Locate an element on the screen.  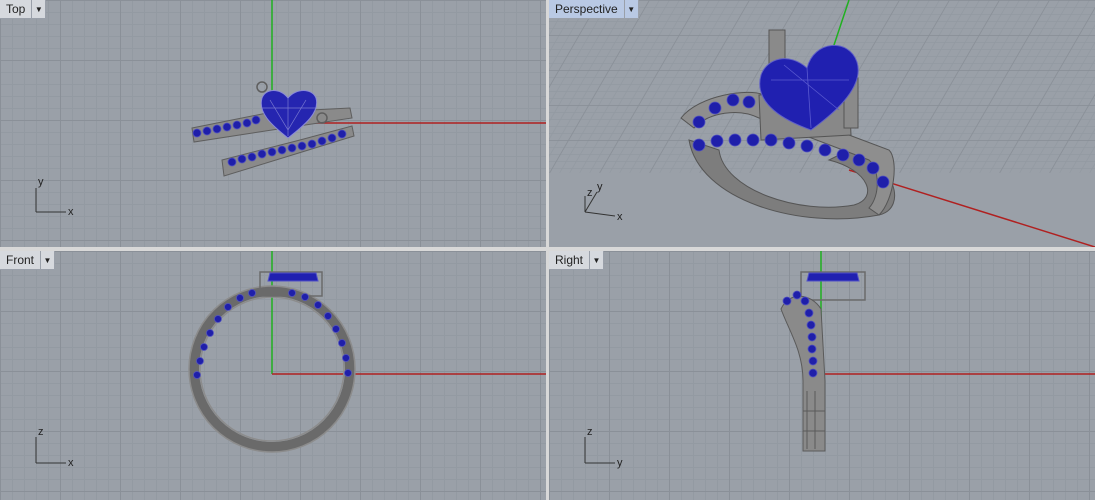
viewport-tab-perspective: Perspective ▼ is located at coordinates (594, 9).